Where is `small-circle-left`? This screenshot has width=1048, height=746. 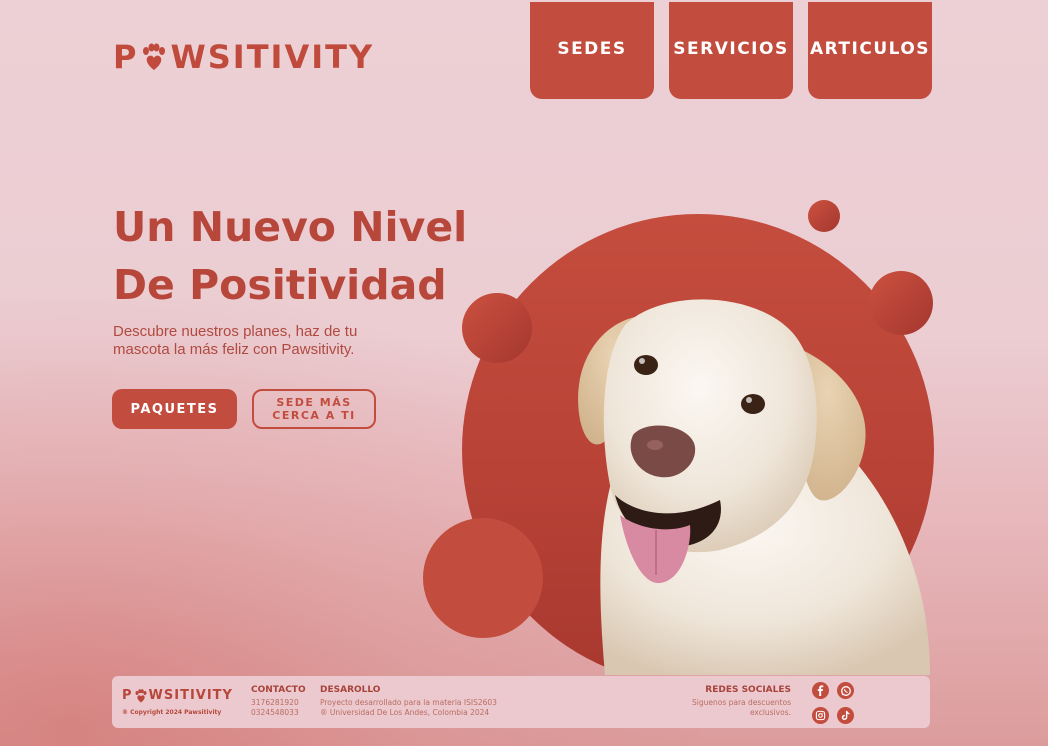 small-circle-left is located at coordinates (497, 328).